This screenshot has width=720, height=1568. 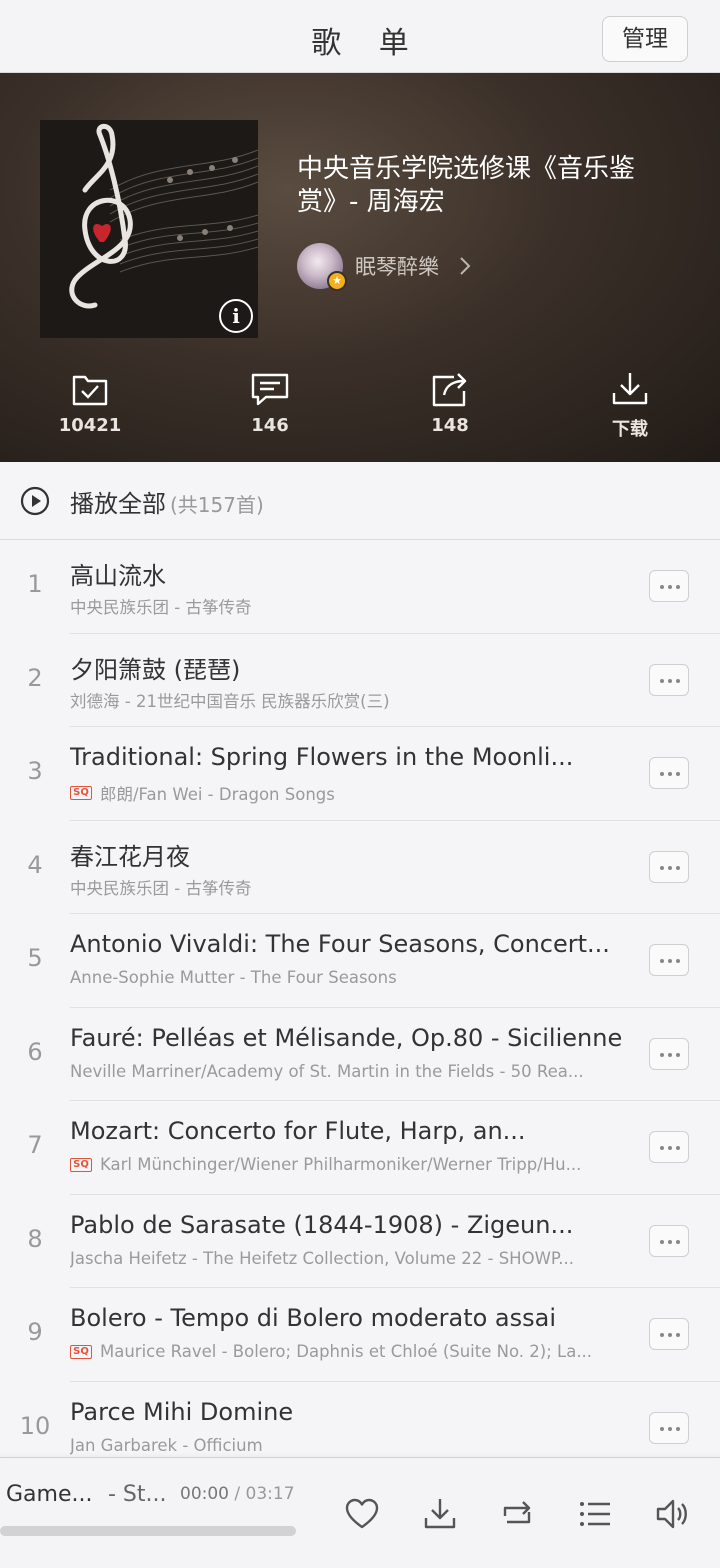 What do you see at coordinates (35, 1425) in the screenshot?
I see `song-number: 10` at bounding box center [35, 1425].